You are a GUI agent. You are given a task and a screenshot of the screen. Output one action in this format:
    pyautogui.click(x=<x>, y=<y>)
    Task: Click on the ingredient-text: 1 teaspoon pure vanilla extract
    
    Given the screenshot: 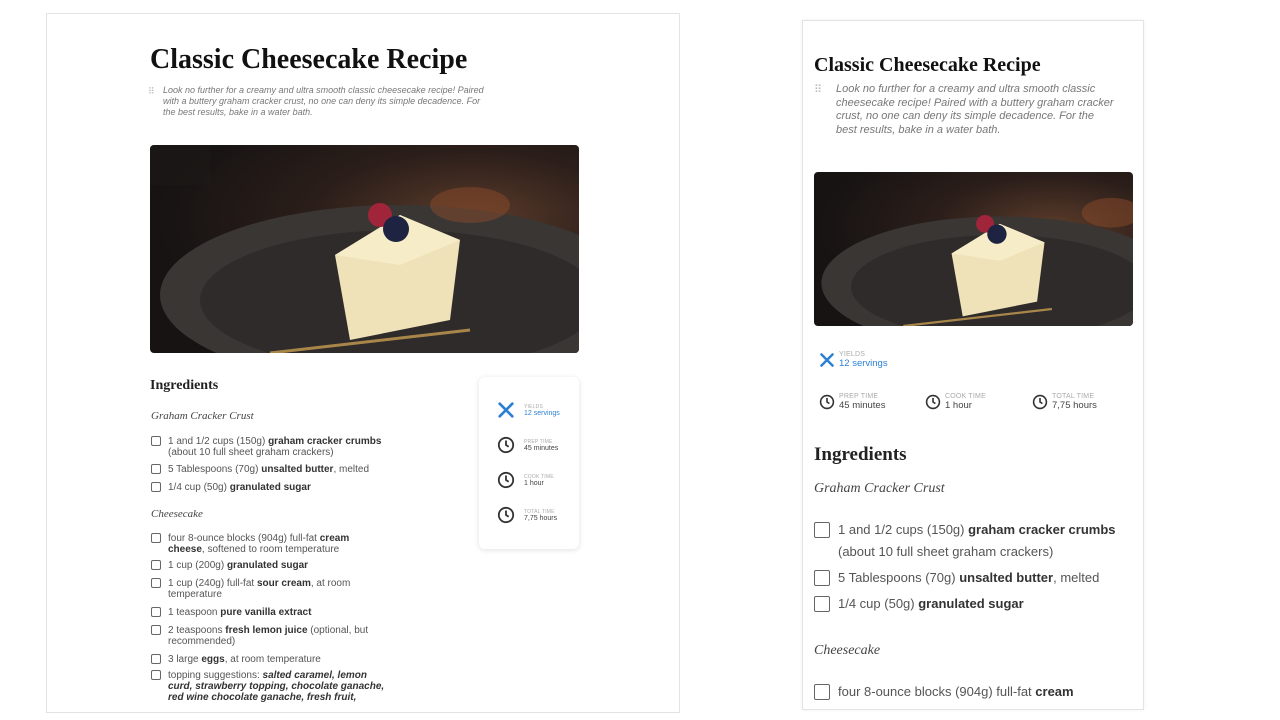 What is the action you would take?
    pyautogui.click(x=240, y=612)
    